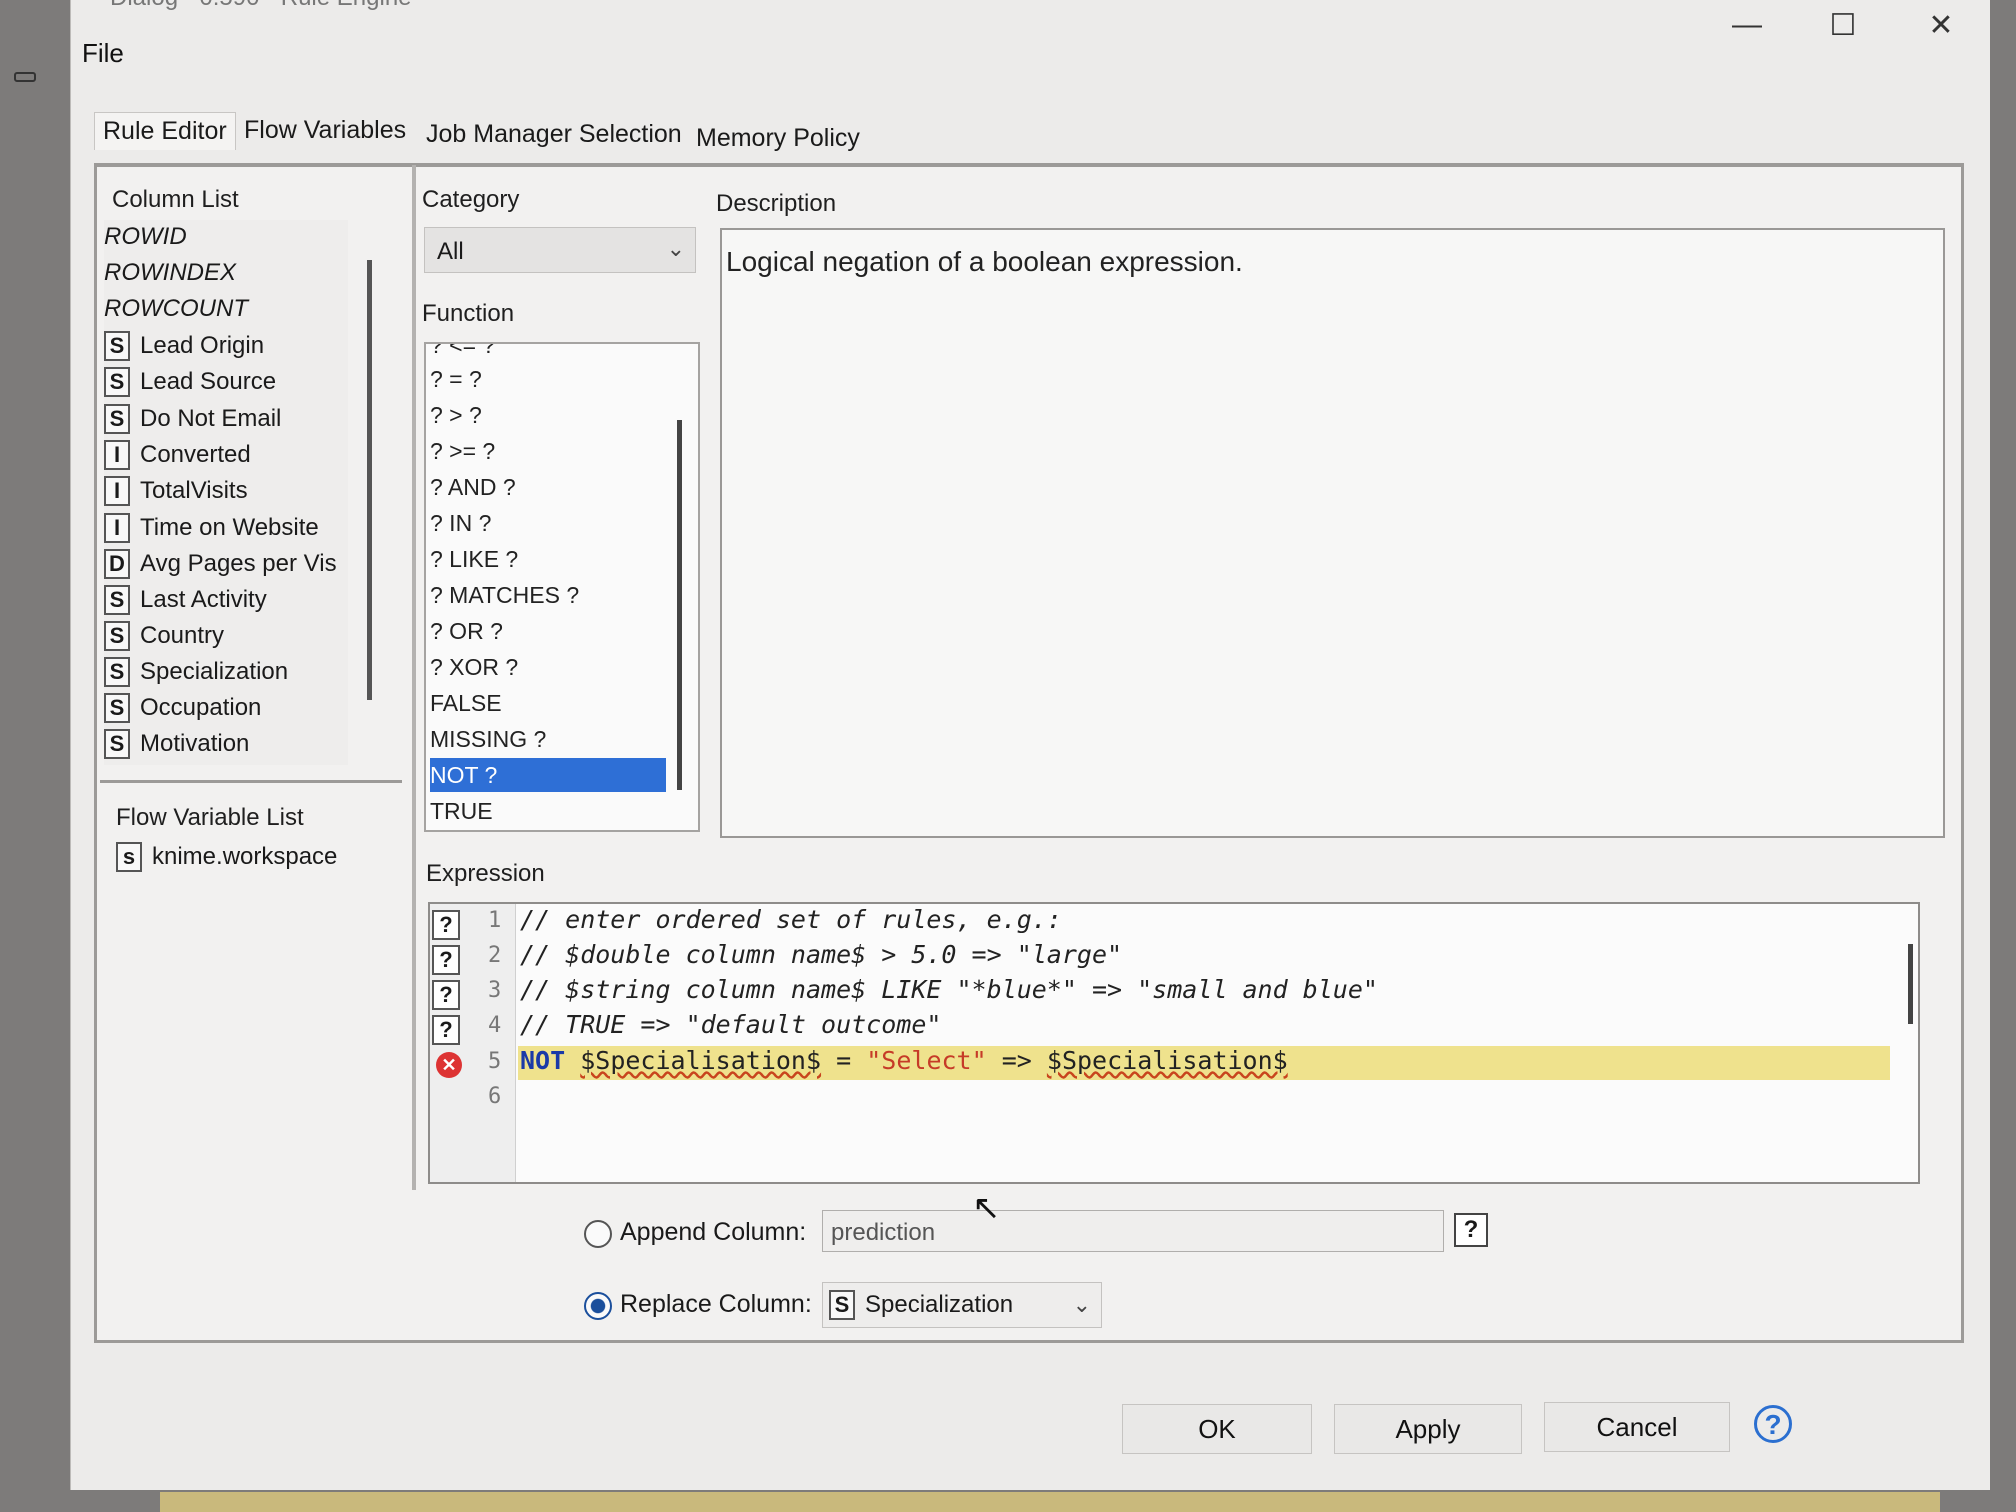 The width and height of the screenshot is (2016, 1512). I want to click on tab-memory-policy: Memory Policy, so click(778, 138).